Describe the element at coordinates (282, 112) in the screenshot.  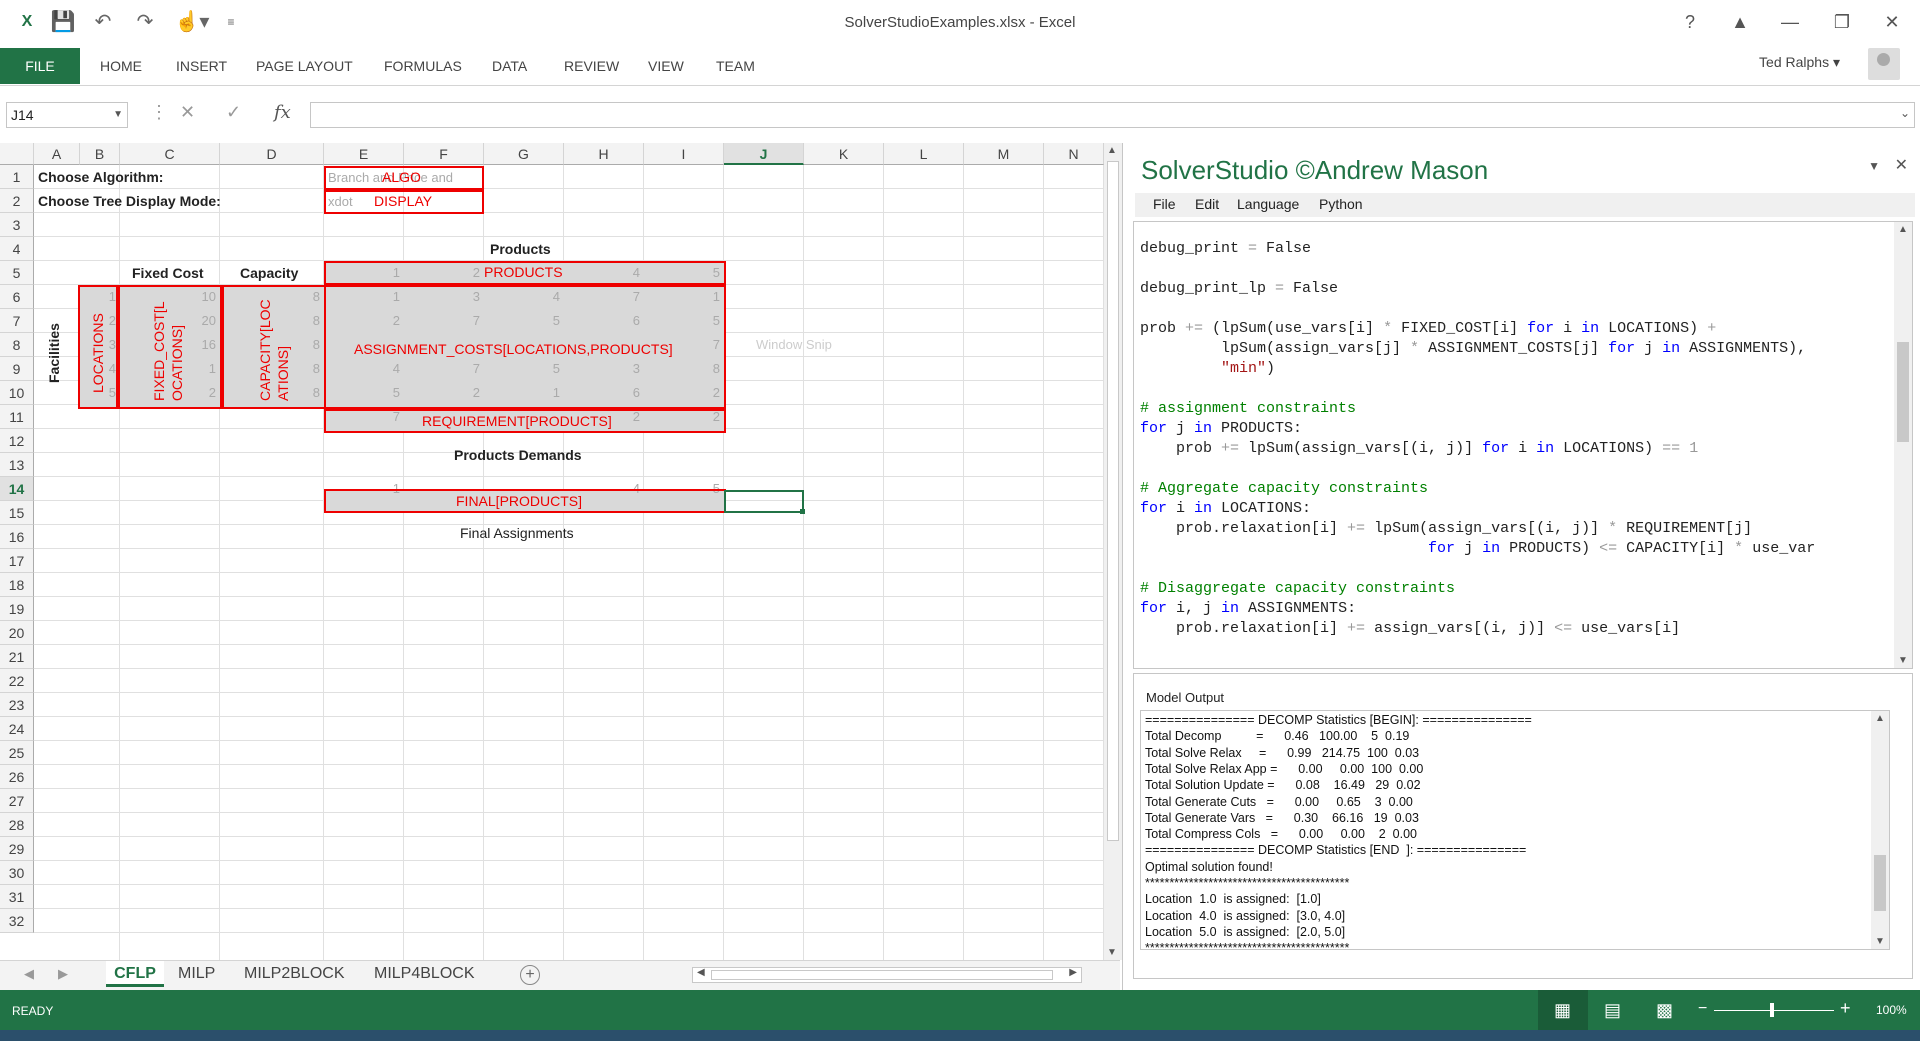
I see `insert-function-icon: fx` at that location.